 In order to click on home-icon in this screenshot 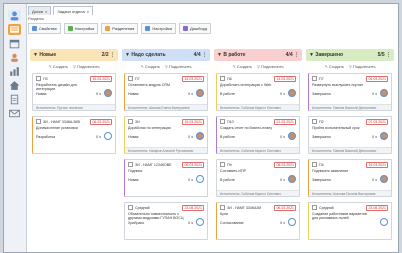, I will do `click(14, 85)`.